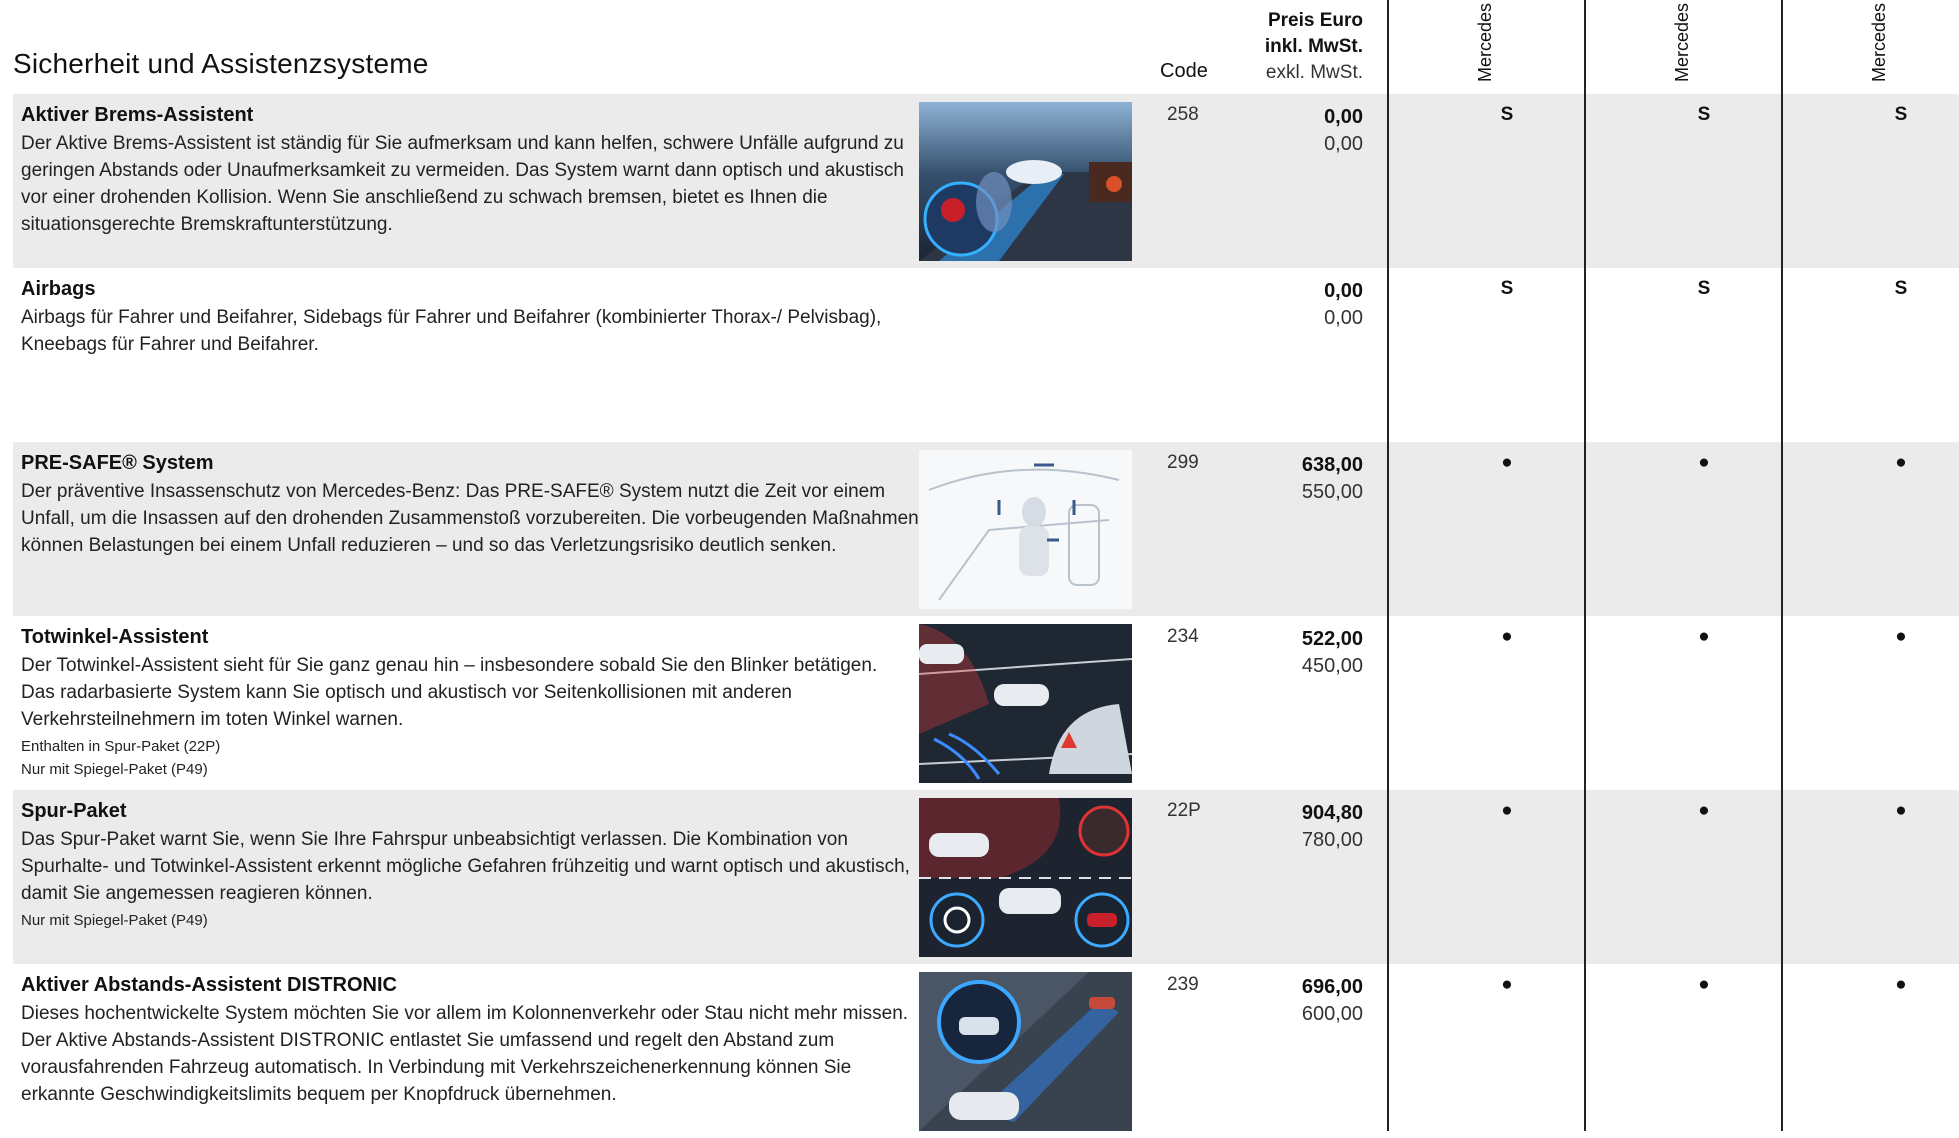 This screenshot has height=1138, width=1959. I want to click on model-column-header-1: Mercedes, so click(1487, 41).